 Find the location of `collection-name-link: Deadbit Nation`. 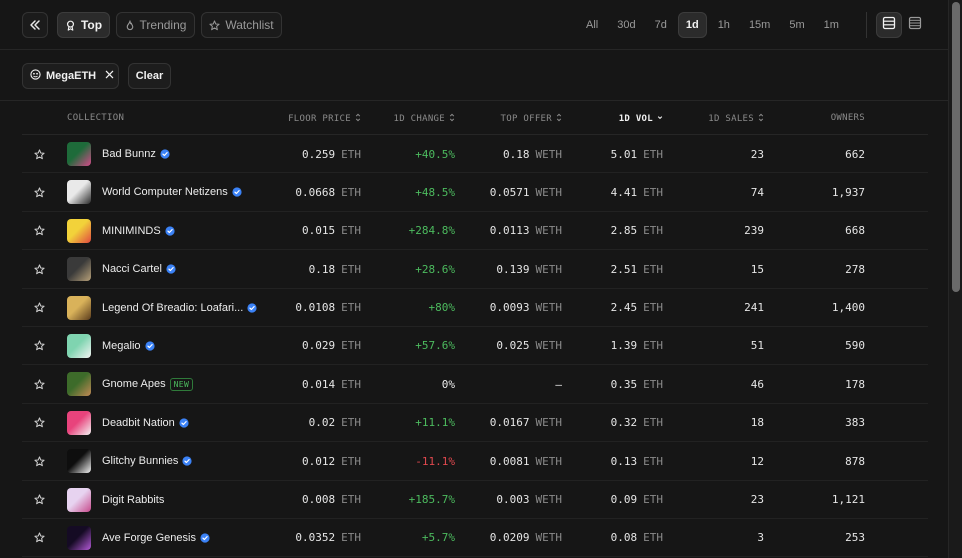

collection-name-link: Deadbit Nation is located at coordinates (145, 423).